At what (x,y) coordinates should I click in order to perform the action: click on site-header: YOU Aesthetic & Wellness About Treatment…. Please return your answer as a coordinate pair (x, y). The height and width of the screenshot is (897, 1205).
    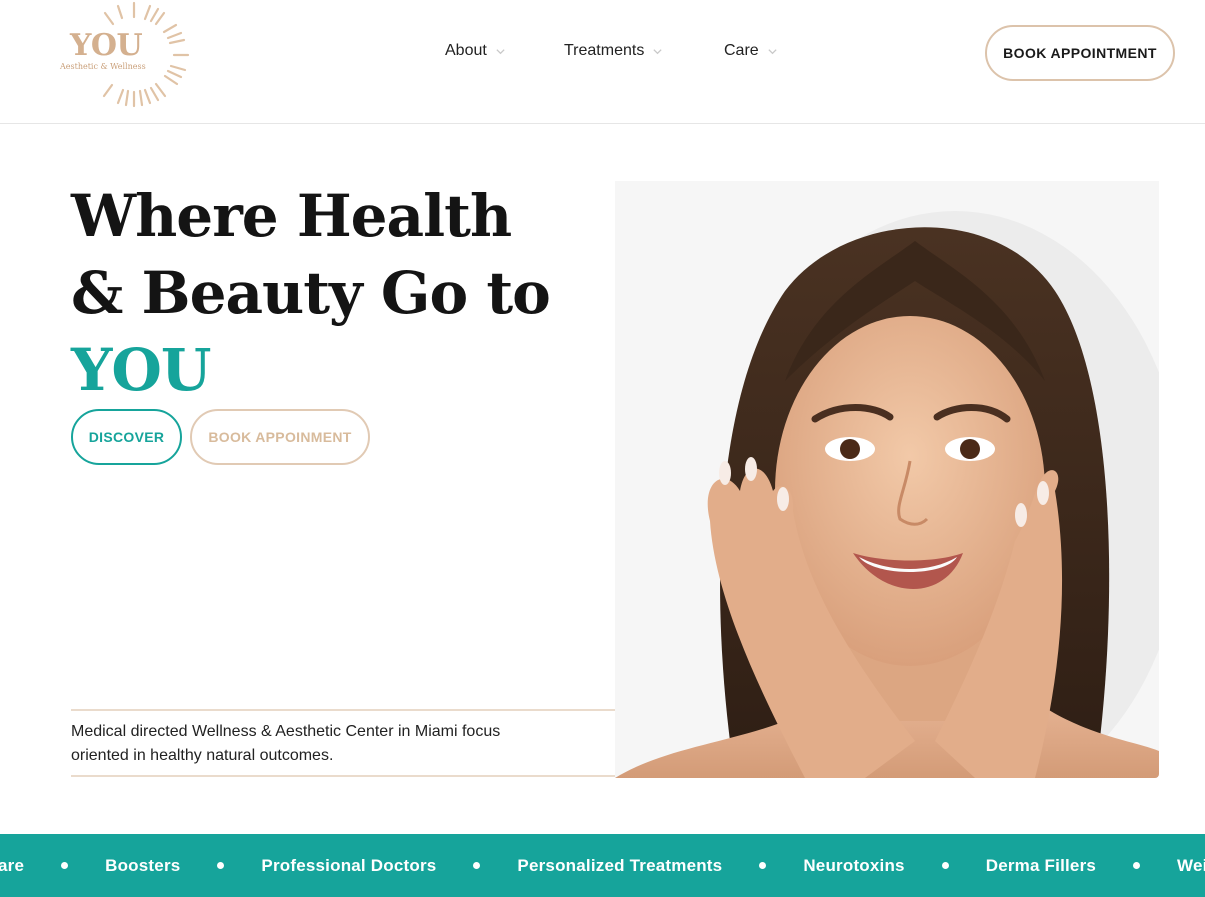
    Looking at the image, I should click on (602, 62).